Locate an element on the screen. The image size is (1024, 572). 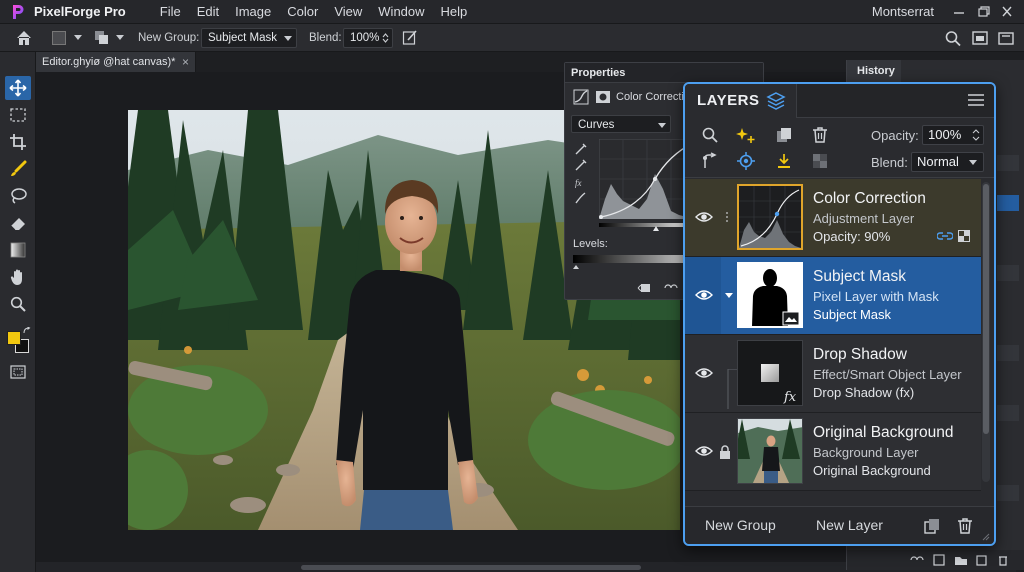
crop-tool is located at coordinates (18, 142).